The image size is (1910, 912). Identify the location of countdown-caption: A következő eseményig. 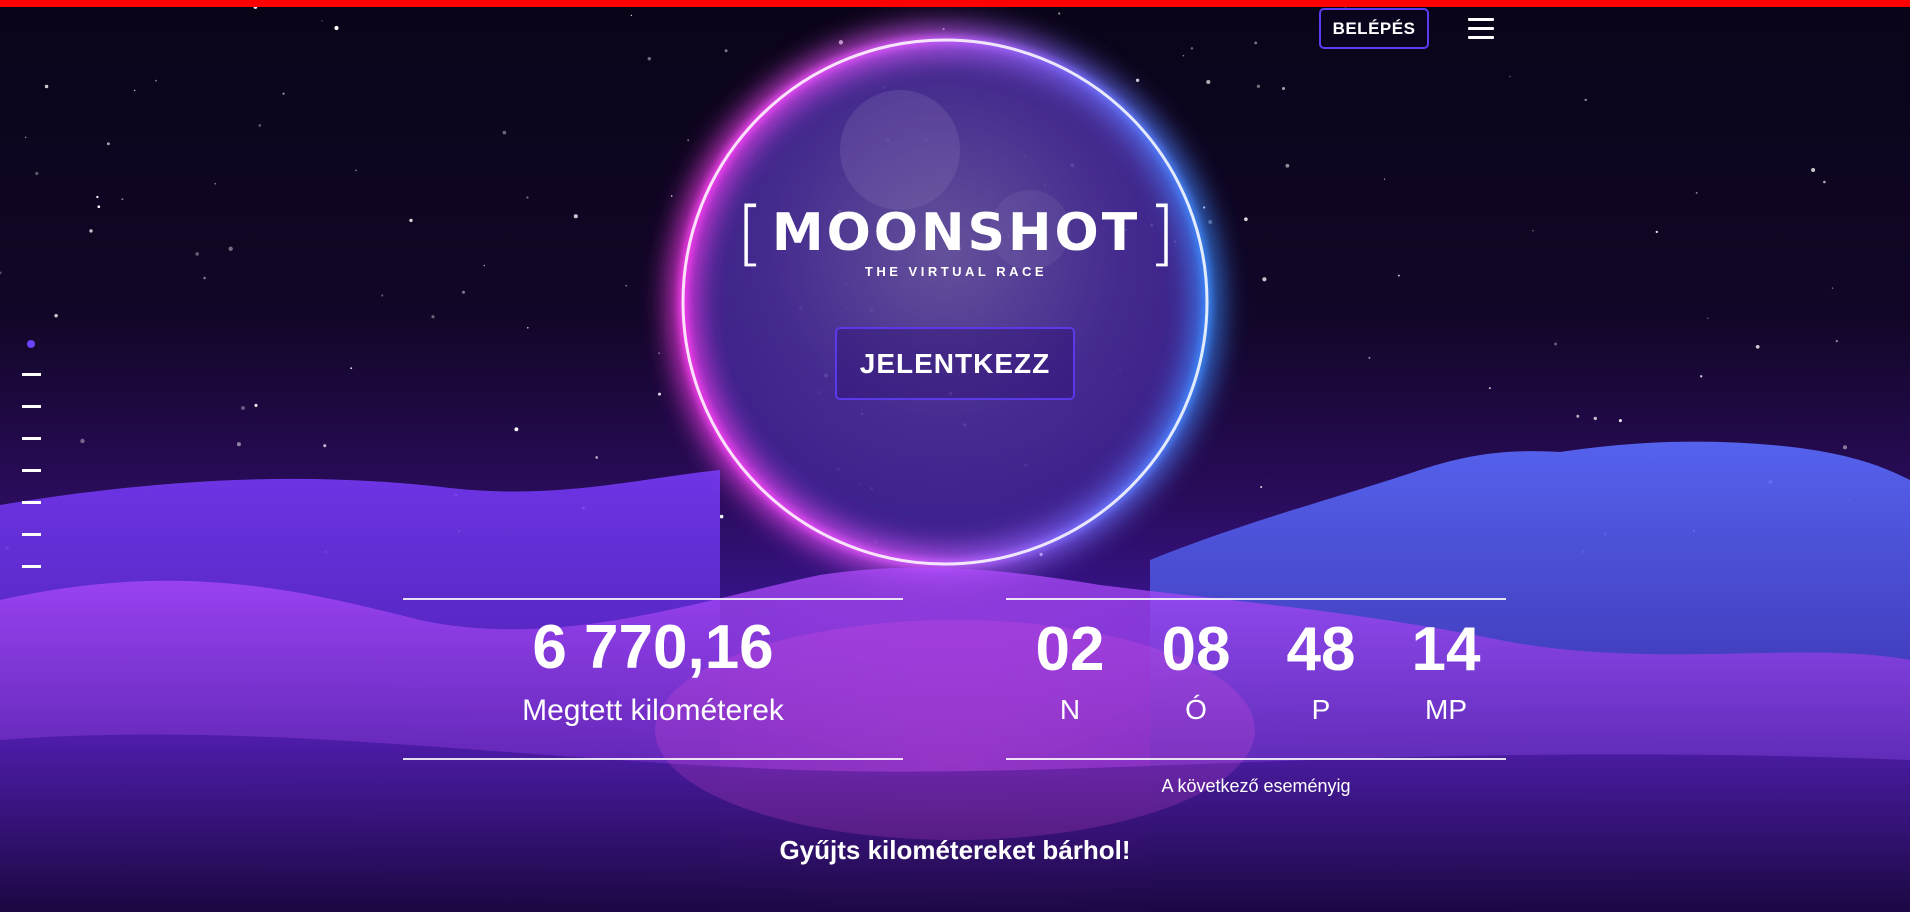
(1256, 786).